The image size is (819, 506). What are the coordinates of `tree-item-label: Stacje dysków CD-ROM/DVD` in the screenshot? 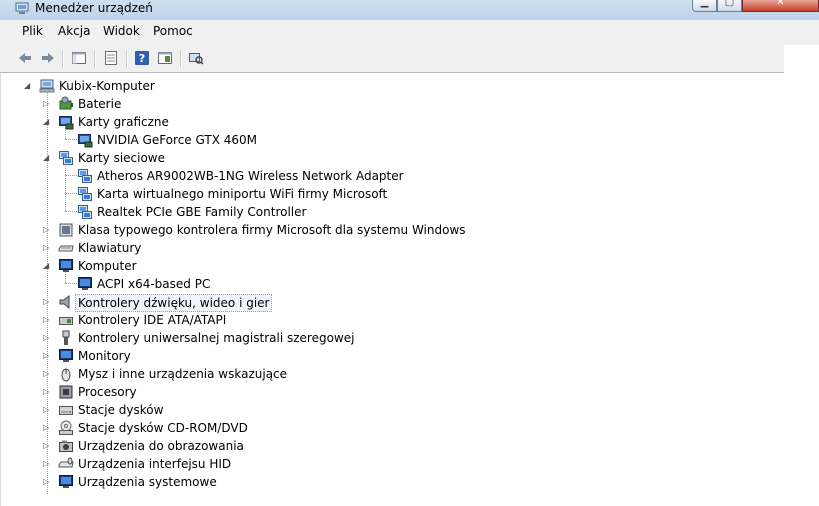 It's located at (163, 428).